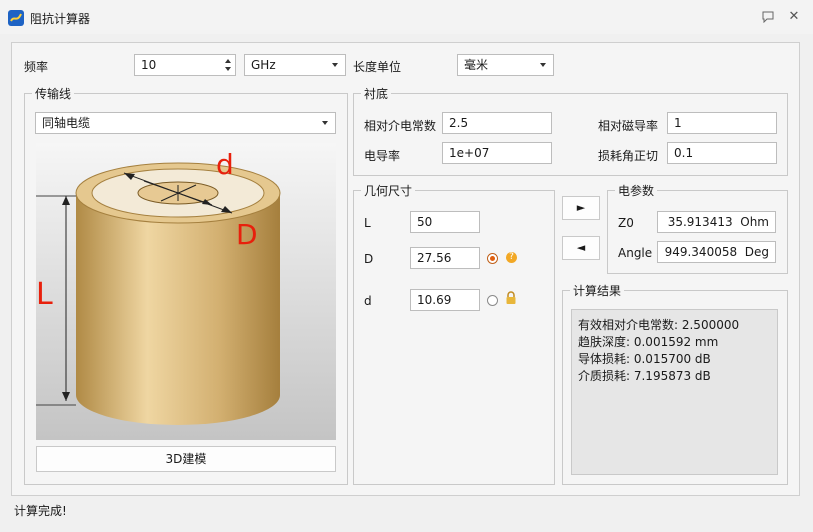  What do you see at coordinates (185, 123) in the screenshot?
I see `tline-type-select: 同轴电缆` at bounding box center [185, 123].